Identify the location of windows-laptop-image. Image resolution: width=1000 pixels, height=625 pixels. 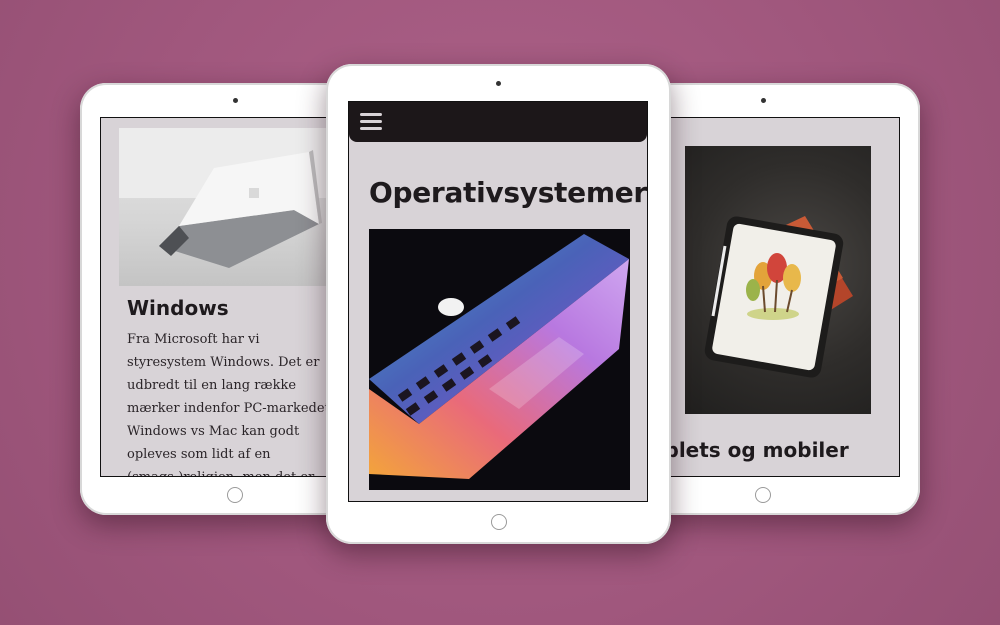
(224, 207).